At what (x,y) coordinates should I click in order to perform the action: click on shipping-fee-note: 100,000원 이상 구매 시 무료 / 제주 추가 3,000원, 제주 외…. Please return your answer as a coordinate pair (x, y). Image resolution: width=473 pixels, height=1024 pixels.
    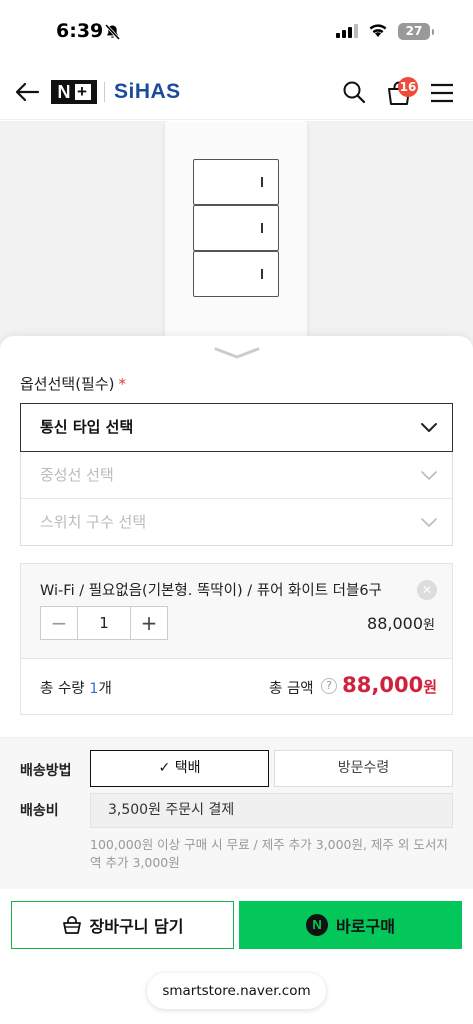
    Looking at the image, I should click on (269, 853).